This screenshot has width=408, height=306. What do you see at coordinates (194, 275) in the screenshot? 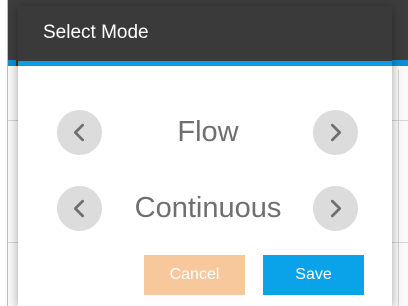
I see `cancel-button: Cancel` at bounding box center [194, 275].